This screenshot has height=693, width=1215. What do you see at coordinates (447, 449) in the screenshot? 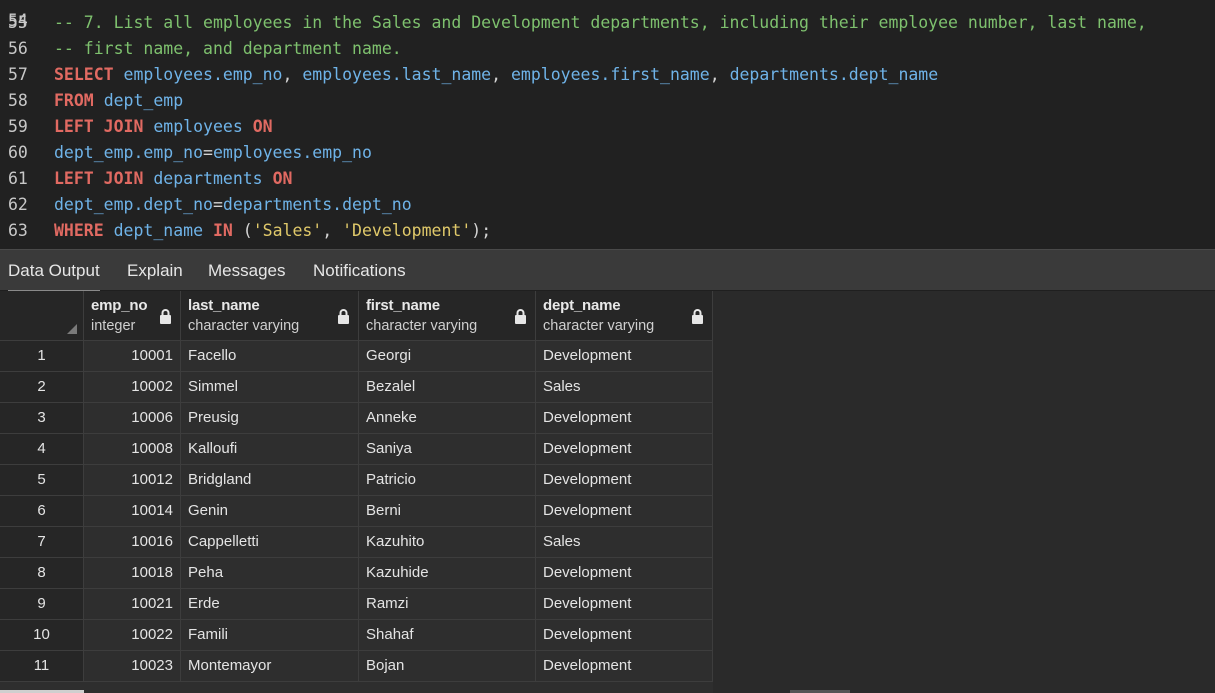
I see `cell-first-name: Saniya` at bounding box center [447, 449].